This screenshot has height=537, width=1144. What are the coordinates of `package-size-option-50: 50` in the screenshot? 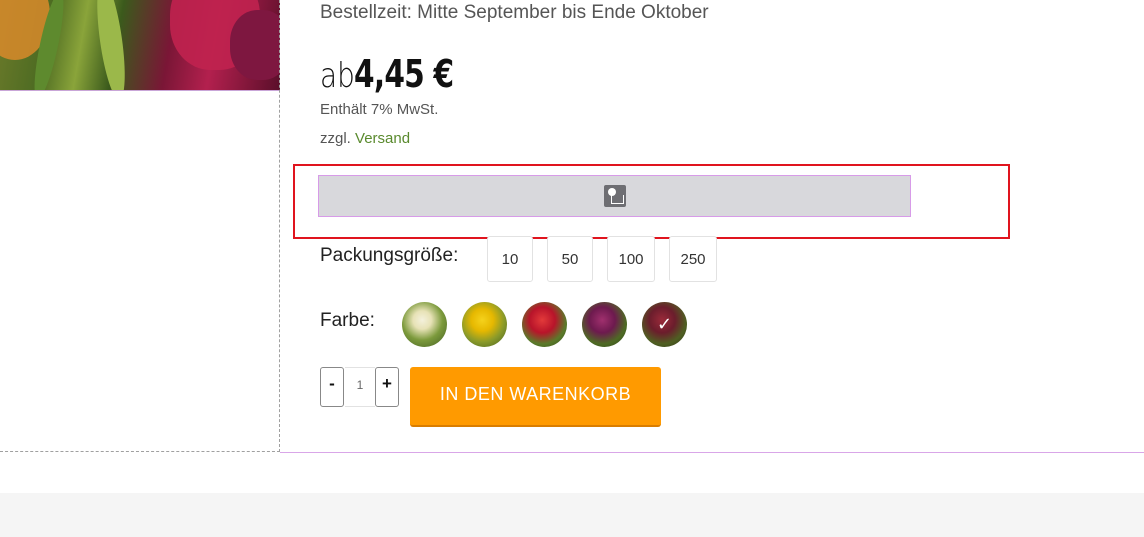 It's located at (570, 259).